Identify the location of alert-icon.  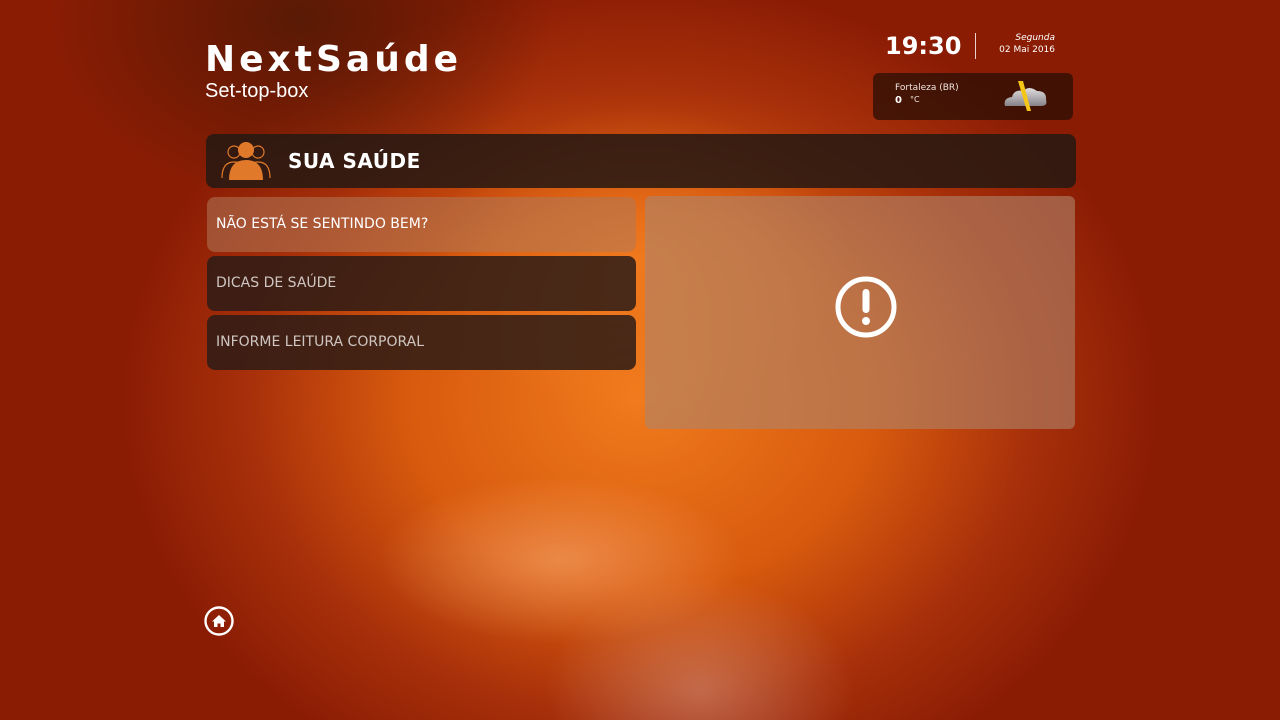
(866, 307).